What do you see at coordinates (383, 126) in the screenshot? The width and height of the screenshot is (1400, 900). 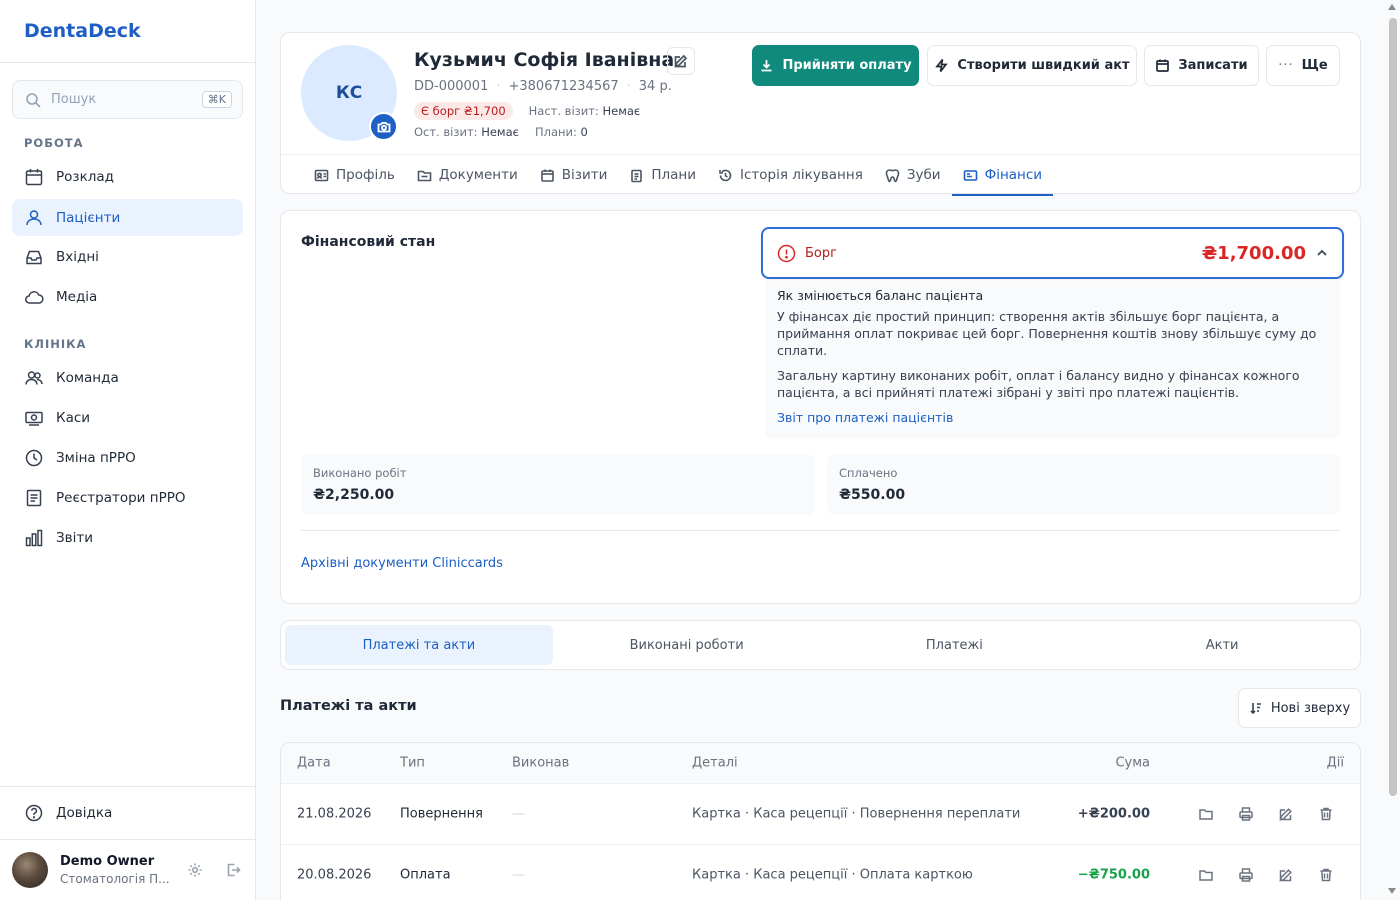 I see `upload-photo-button` at bounding box center [383, 126].